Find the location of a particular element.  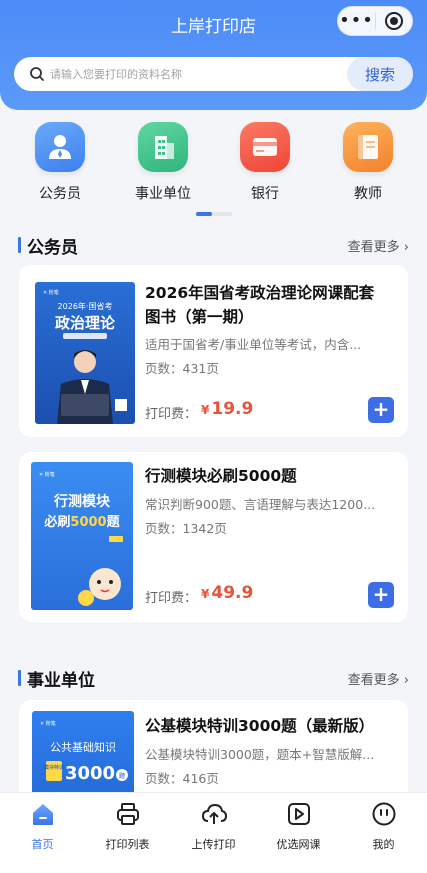

book-price: ¥49.9 is located at coordinates (227, 593).